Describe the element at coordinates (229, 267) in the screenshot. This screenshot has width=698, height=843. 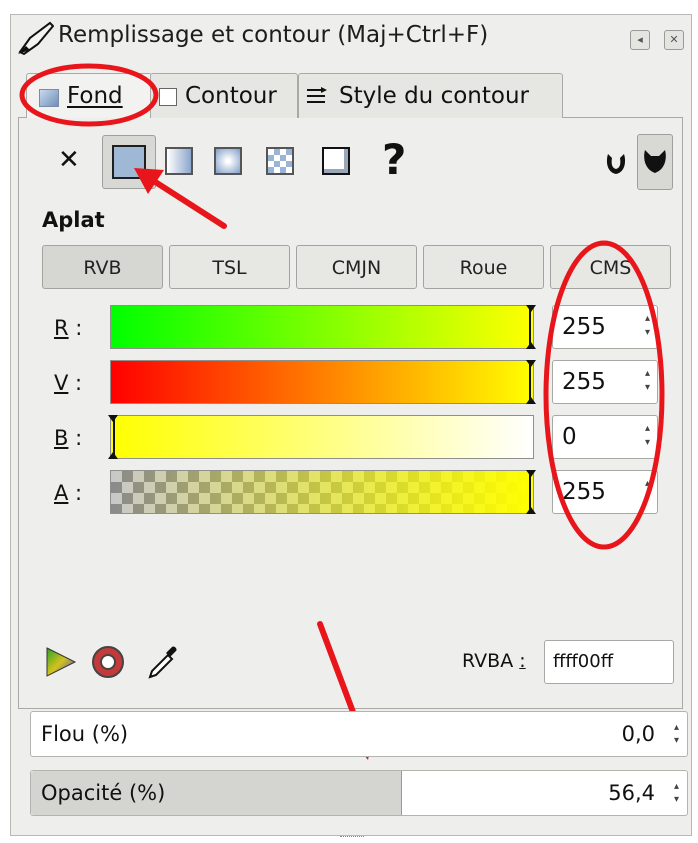
I see `color-mode-tsl: TSL` at that location.